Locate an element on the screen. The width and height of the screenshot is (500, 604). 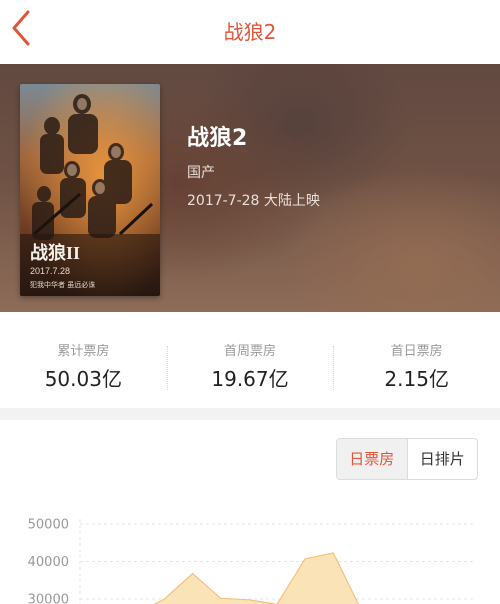
chart-tab-switch: 日票房 日排片 is located at coordinates (407, 459).